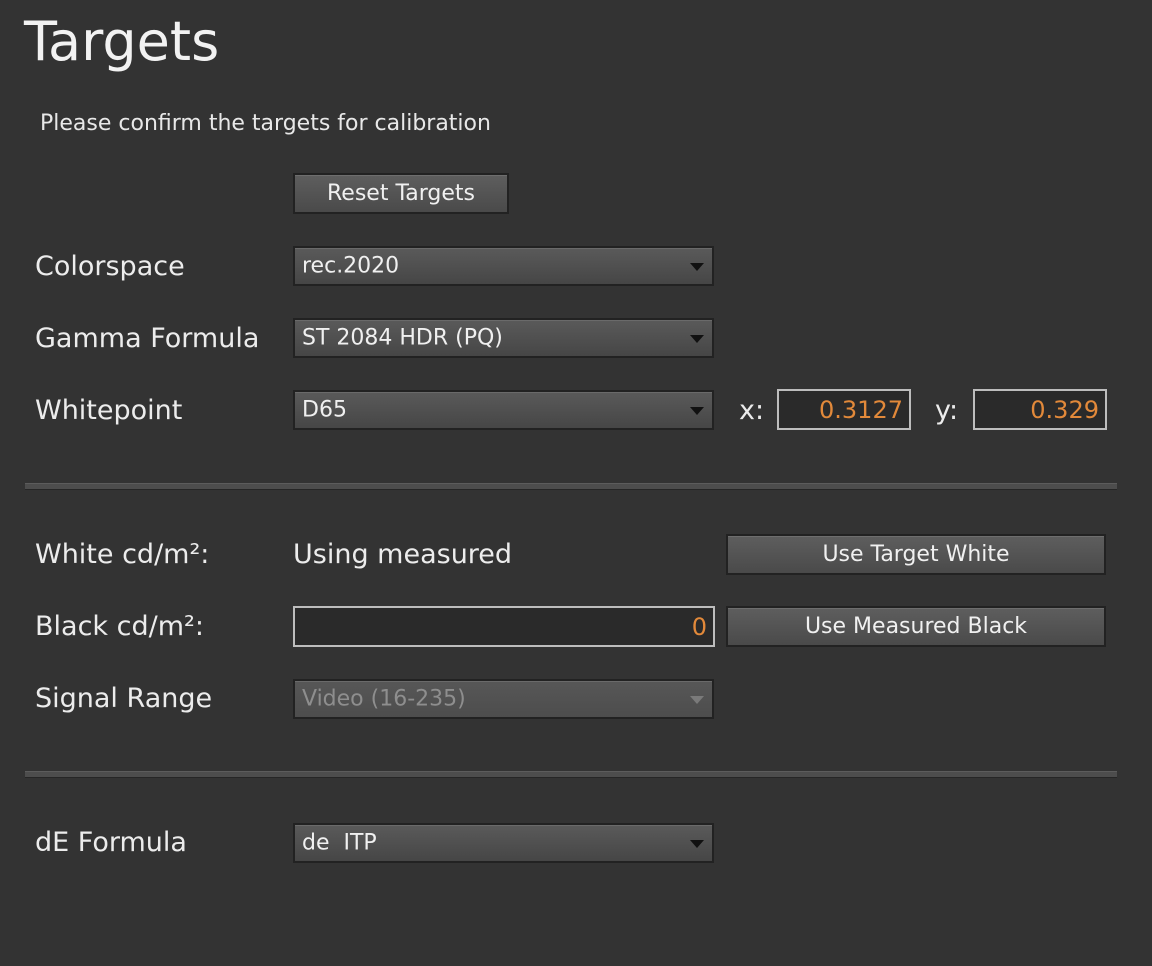 This screenshot has width=1152, height=966. What do you see at coordinates (147, 338) in the screenshot?
I see `gamma-formula-label: Gamma Formula` at bounding box center [147, 338].